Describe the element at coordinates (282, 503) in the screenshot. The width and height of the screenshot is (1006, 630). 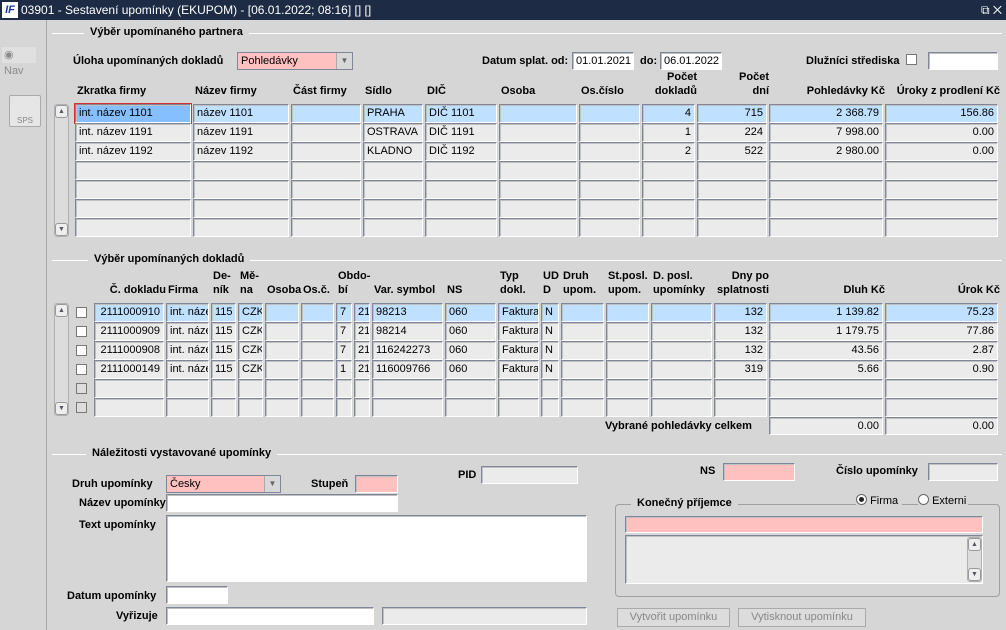
I see `nazev-input` at that location.